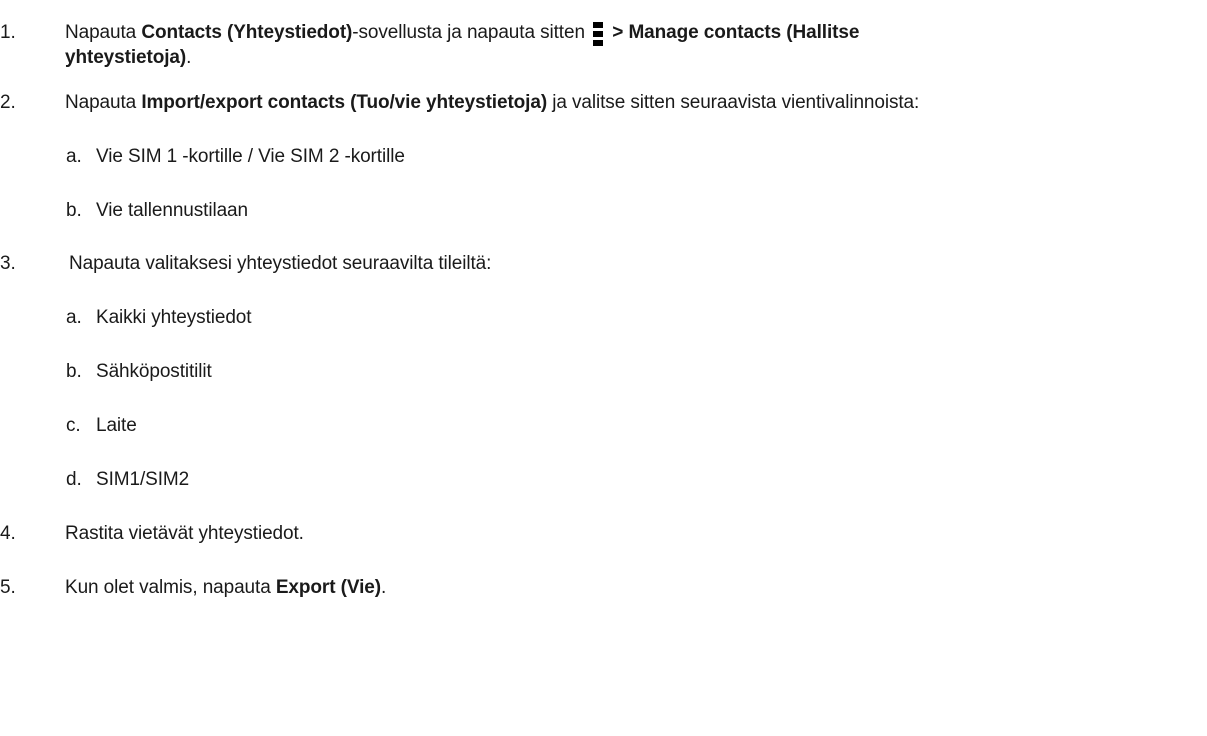 Image resolution: width=1207 pixels, height=736 pixels. I want to click on substep-text: Sähköpostitilit, so click(154, 371).